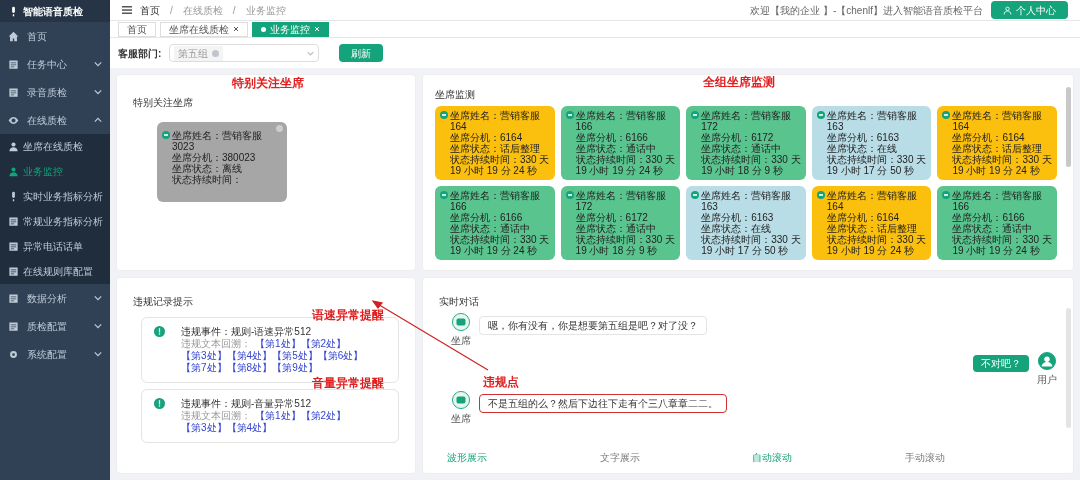 The image size is (1080, 480). What do you see at coordinates (1001, 363) in the screenshot?
I see `chat-bubble: 不对吧？` at bounding box center [1001, 363].